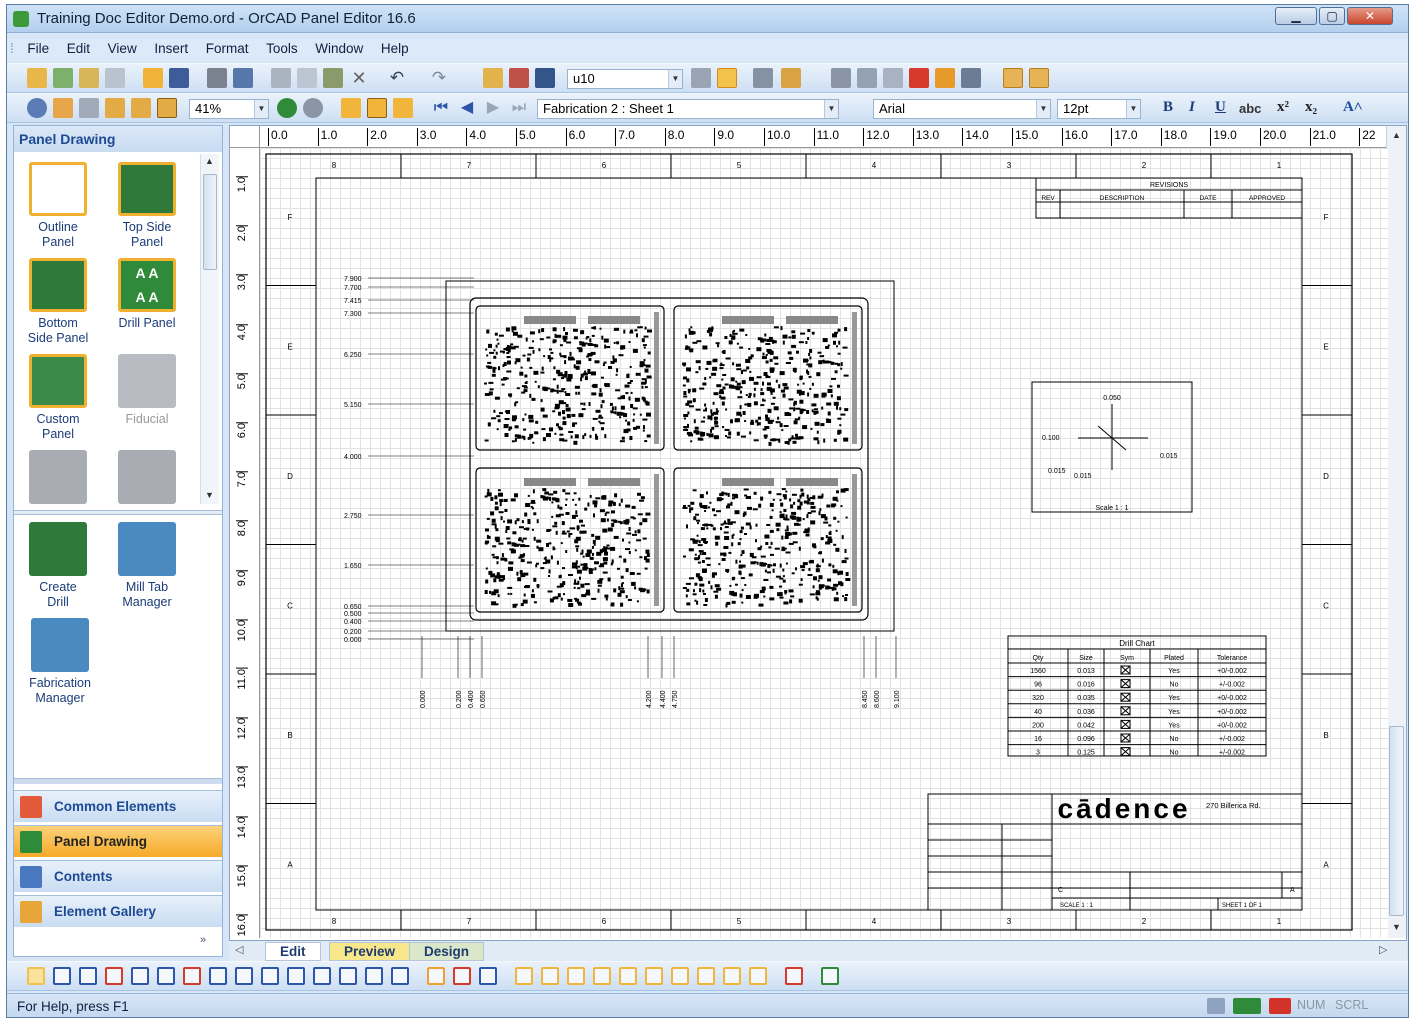 This screenshot has height=1024, width=1415. I want to click on nav-overflow-icon: », so click(203, 940).